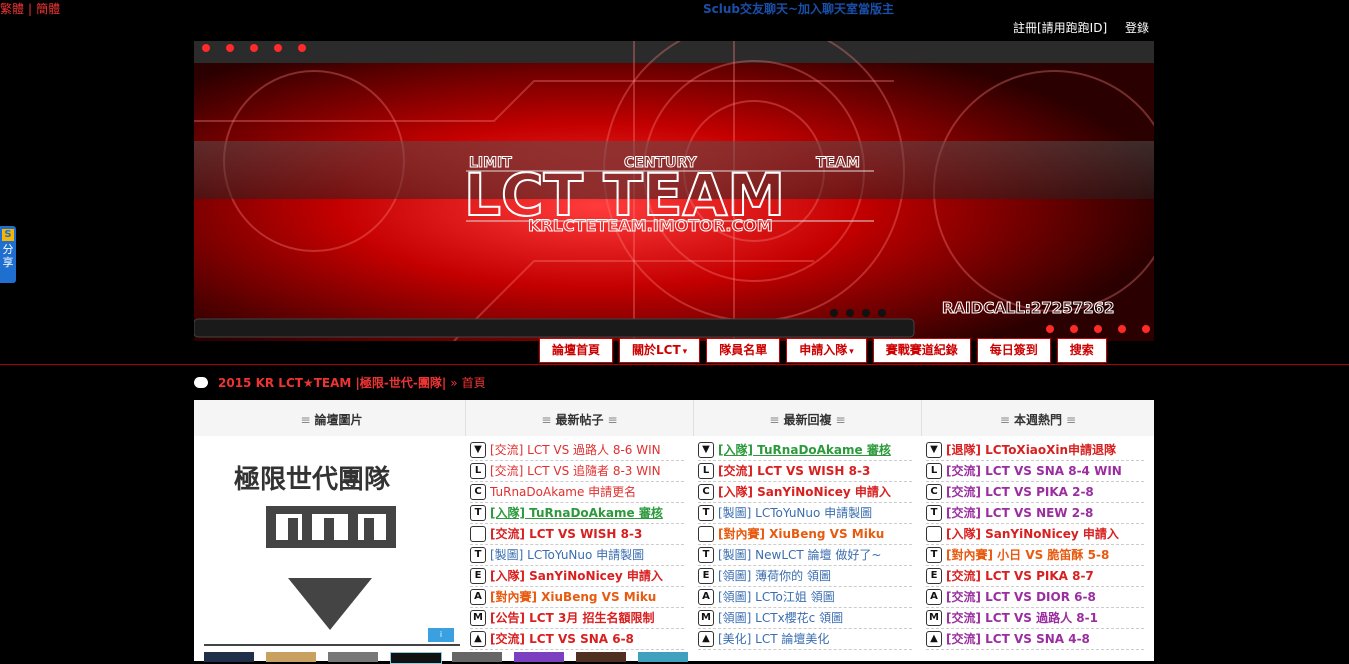  Describe the element at coordinates (562, 639) in the screenshot. I see `thread-title: [交流] LCT VS SNA 6-8` at that location.